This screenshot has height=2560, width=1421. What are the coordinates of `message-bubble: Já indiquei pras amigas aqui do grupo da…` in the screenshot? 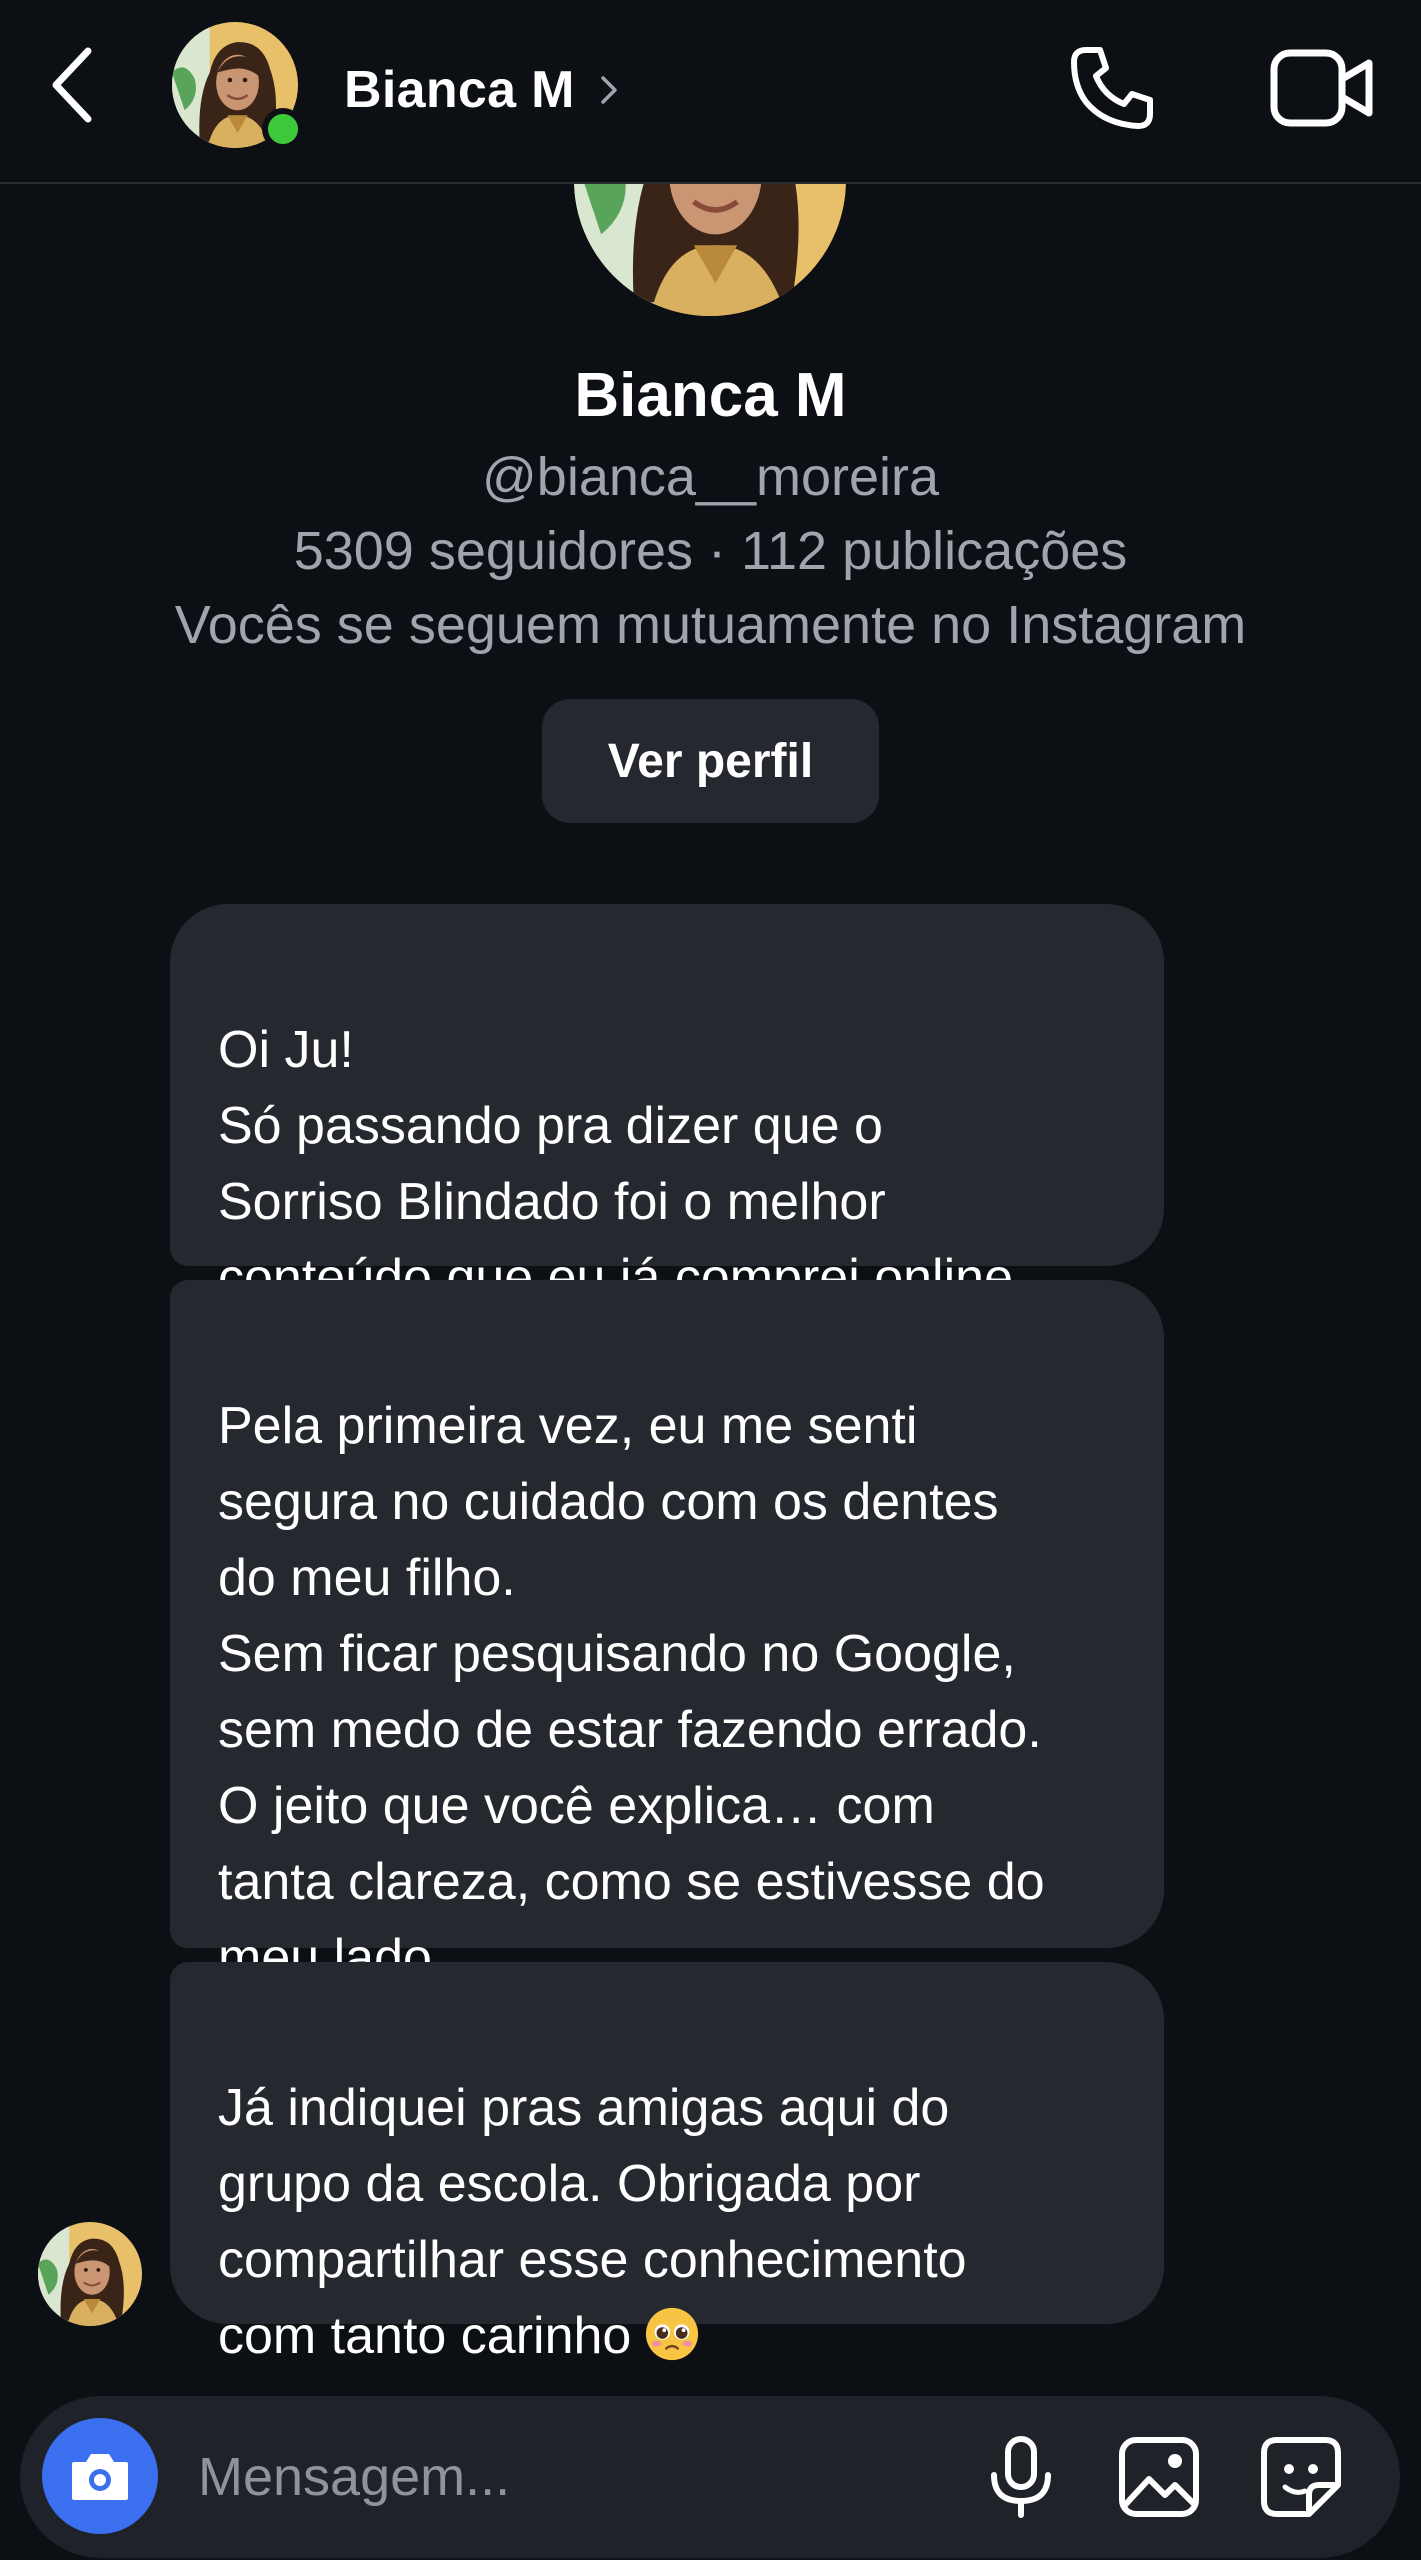 It's located at (667, 2163).